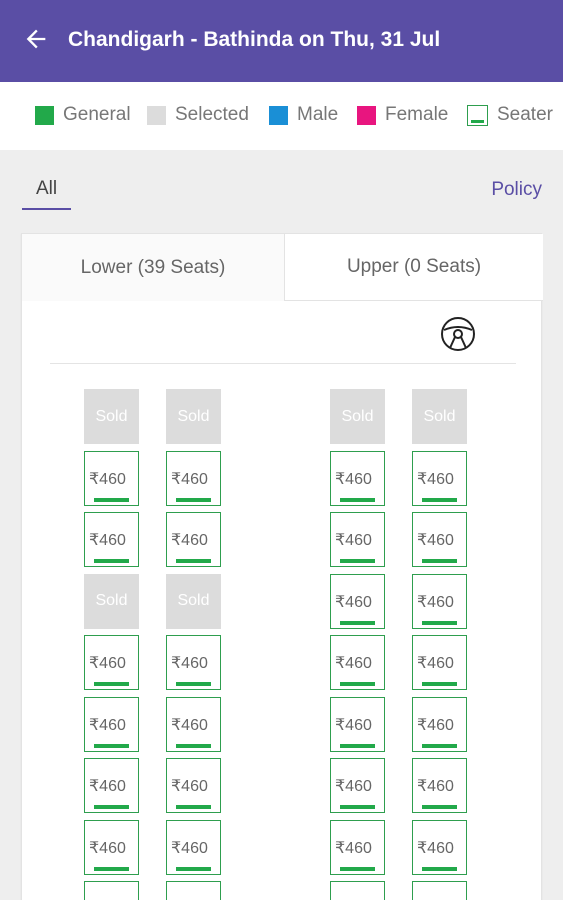 The width and height of the screenshot is (563, 900). I want to click on app-bar: Chandigarh - Bathinda on Thu, 31 Jul, so click(281, 41).